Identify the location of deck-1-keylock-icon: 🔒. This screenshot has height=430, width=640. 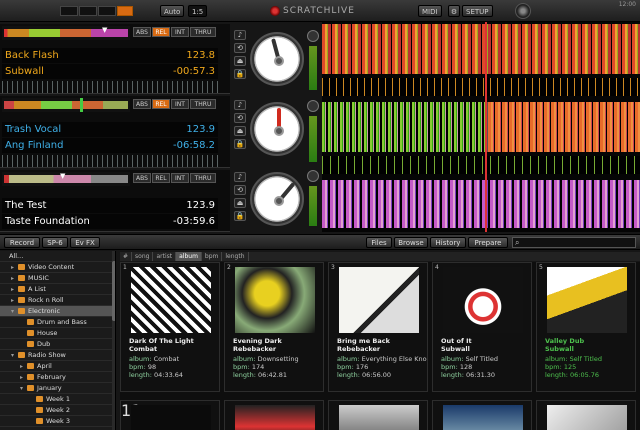
(240, 74).